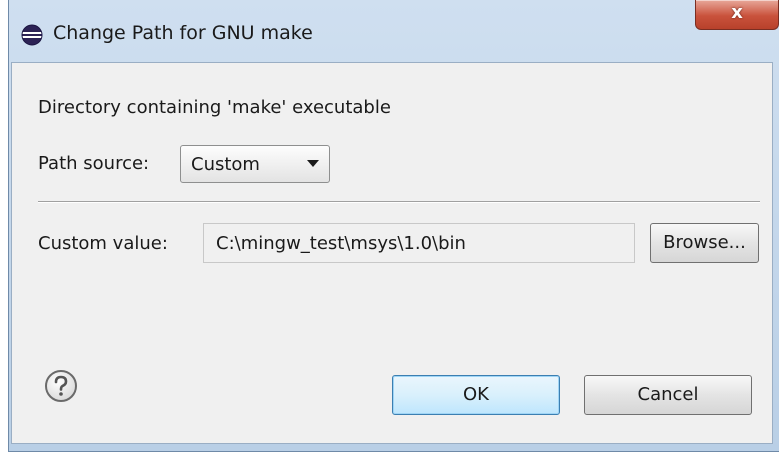 The image size is (779, 452). Describe the element at coordinates (103, 243) in the screenshot. I see `custom-value-label: Custom value:` at that location.